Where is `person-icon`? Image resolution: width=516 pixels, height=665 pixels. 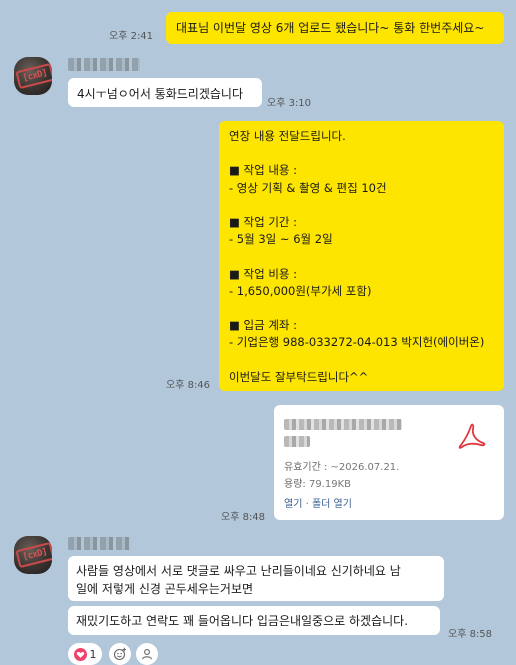 person-icon is located at coordinates (147, 654).